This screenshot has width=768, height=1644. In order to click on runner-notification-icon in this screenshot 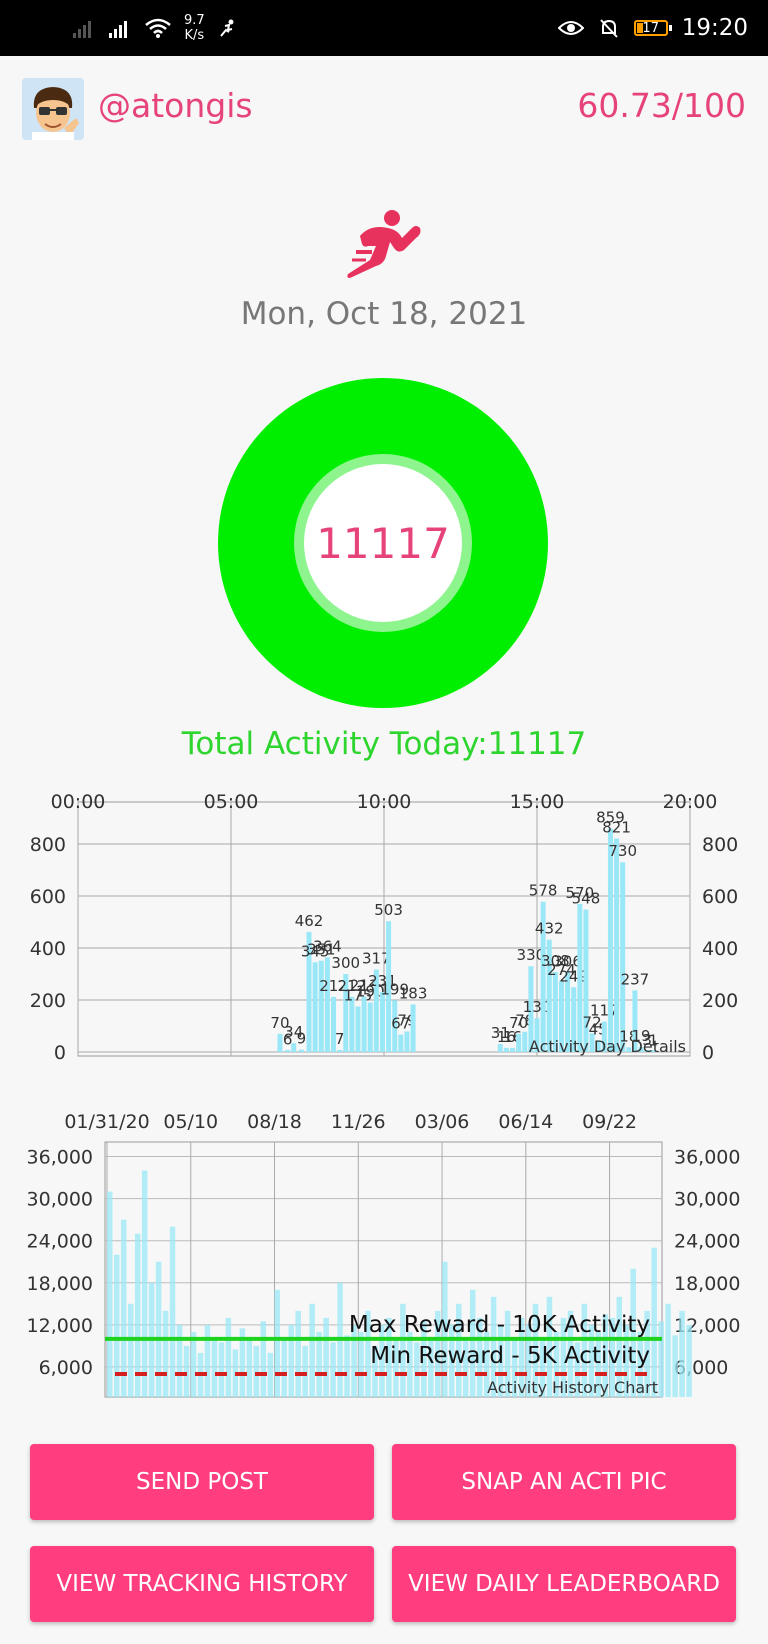, I will do `click(226, 28)`.